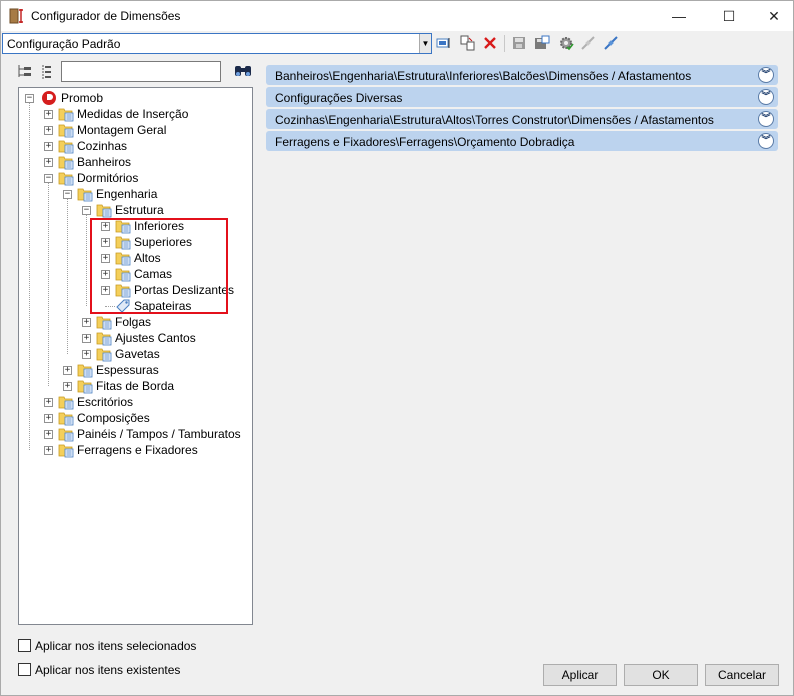  What do you see at coordinates (16, 16) in the screenshot?
I see `app-icon` at bounding box center [16, 16].